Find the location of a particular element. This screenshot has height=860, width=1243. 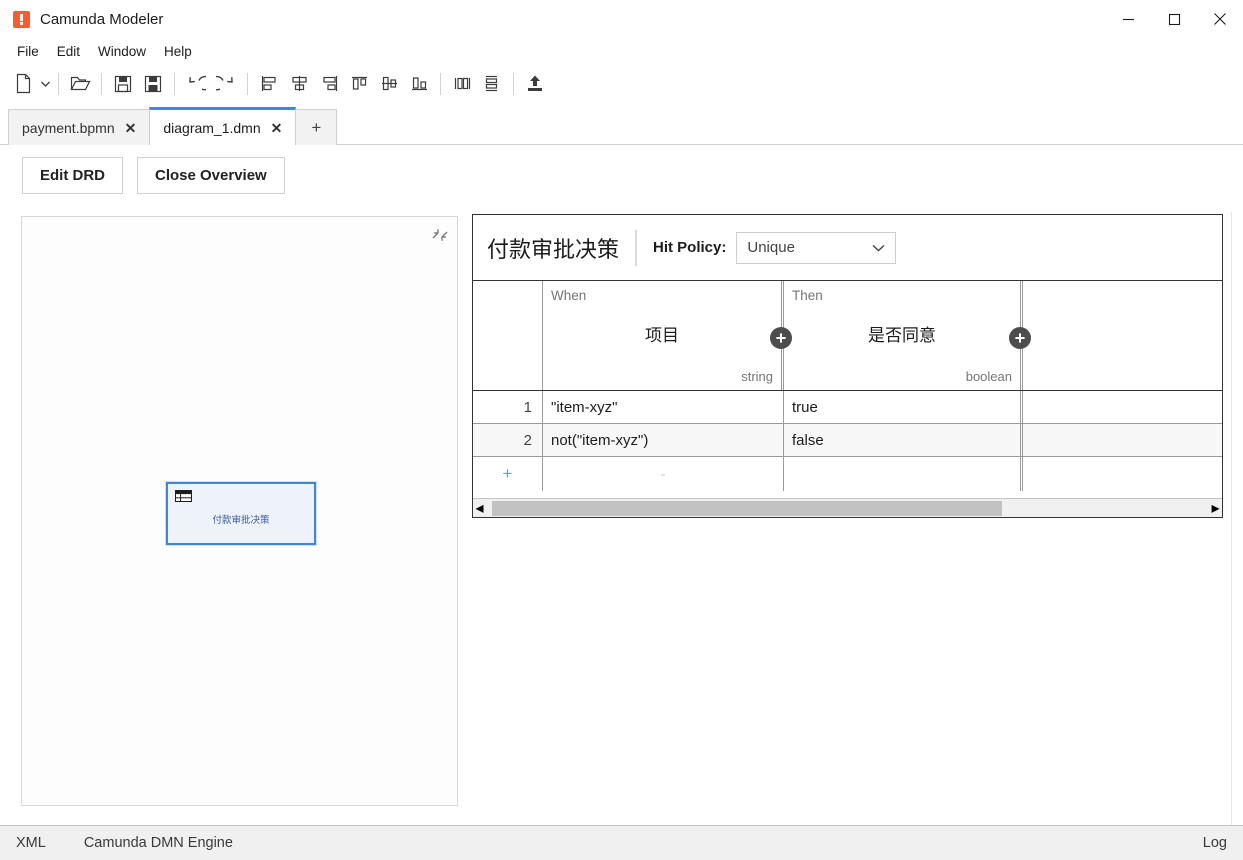

new-file-button is located at coordinates (23, 84).